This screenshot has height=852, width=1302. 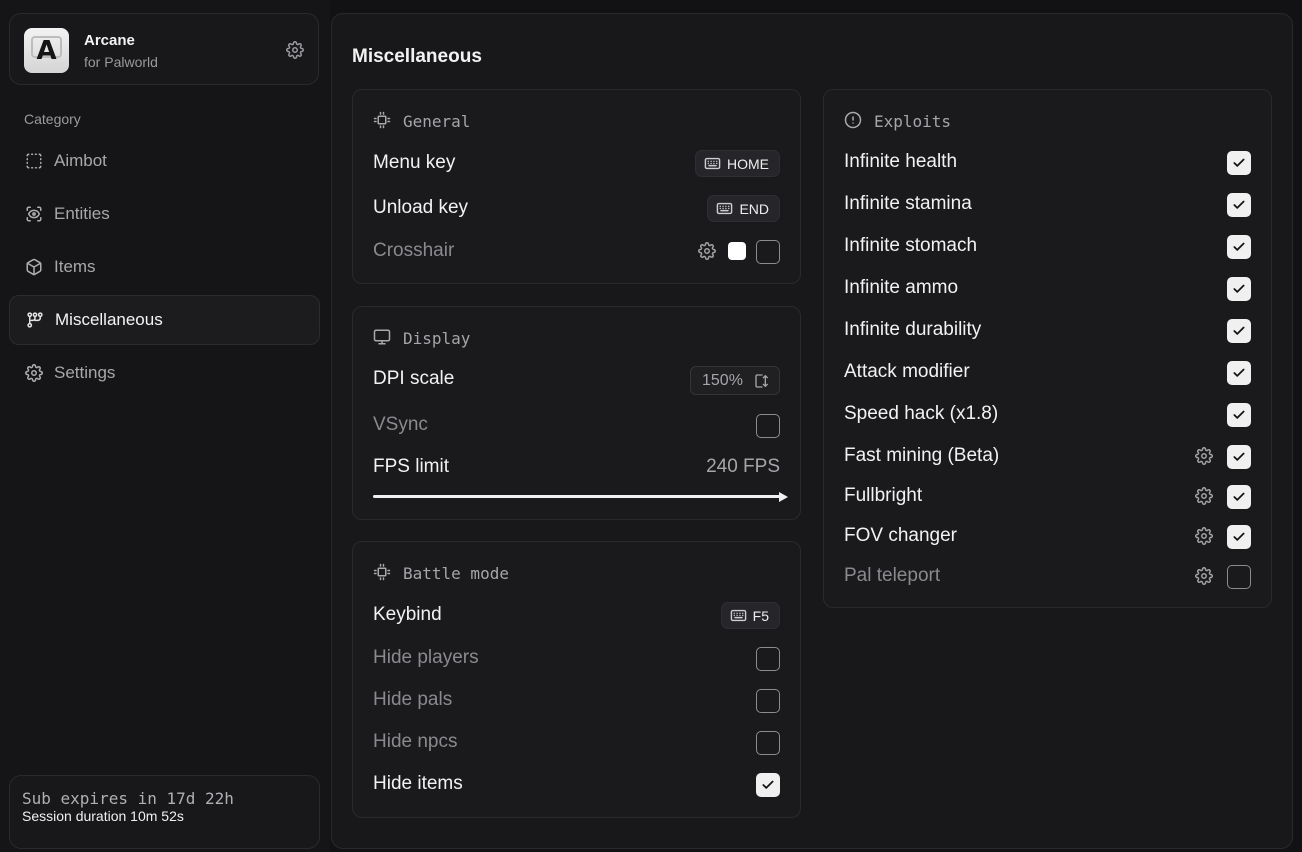 What do you see at coordinates (164, 49) in the screenshot?
I see `brand-card: A Arcane for Palworld` at bounding box center [164, 49].